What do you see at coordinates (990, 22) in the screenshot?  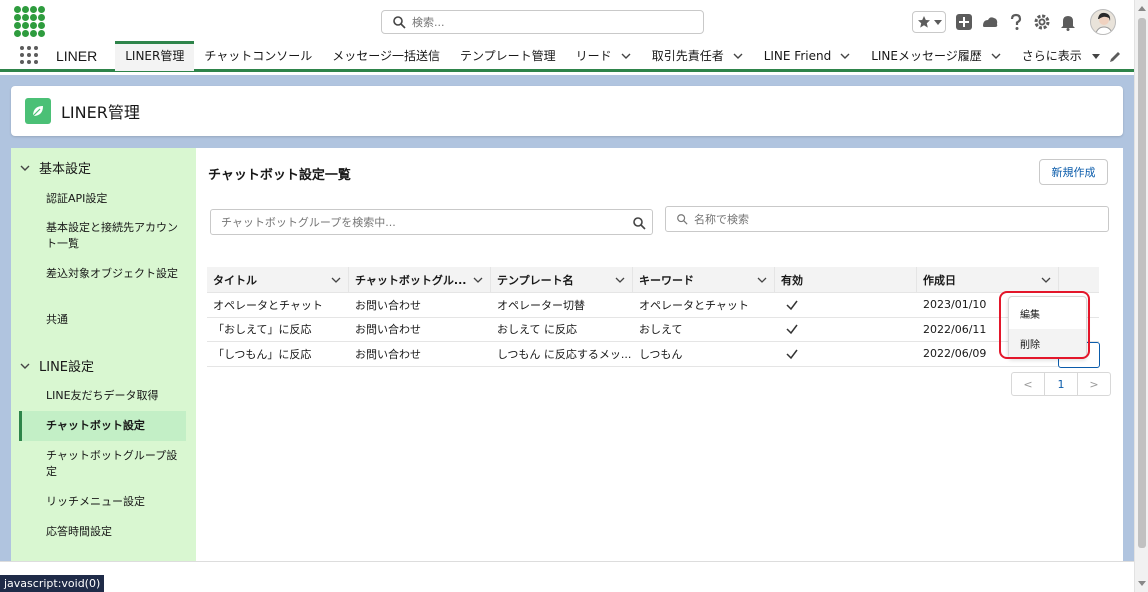 I see `trailhead-icon` at bounding box center [990, 22].